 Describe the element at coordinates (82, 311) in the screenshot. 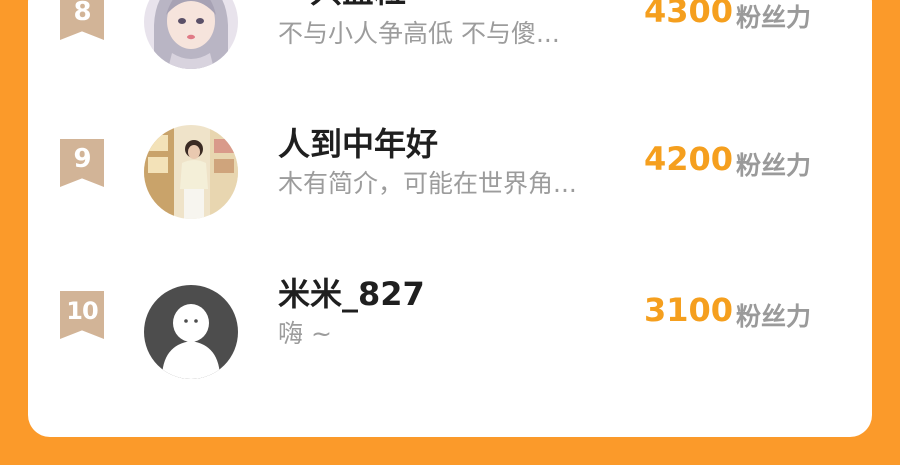

I see `rank-number: 10` at that location.